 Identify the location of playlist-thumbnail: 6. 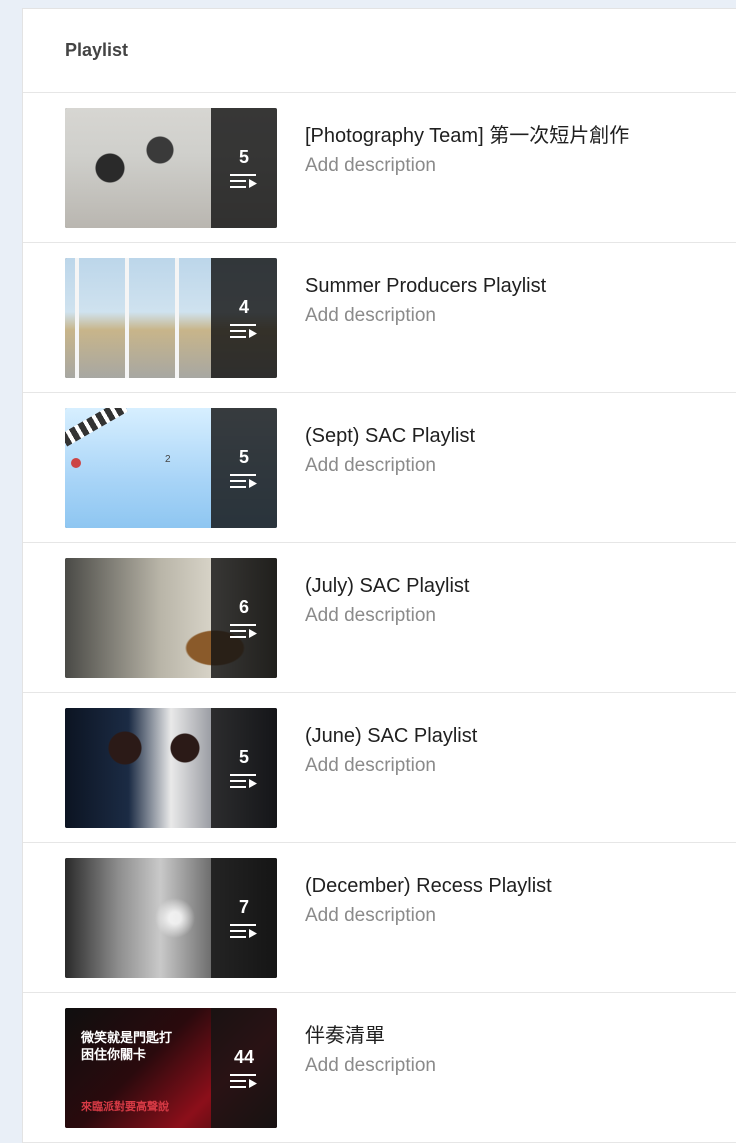
(171, 618).